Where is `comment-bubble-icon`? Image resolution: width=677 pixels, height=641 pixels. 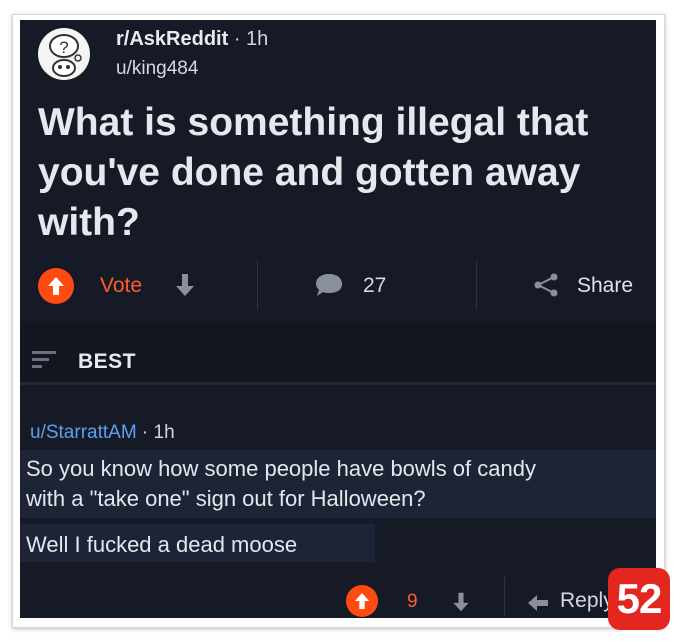
comment-bubble-icon is located at coordinates (329, 285).